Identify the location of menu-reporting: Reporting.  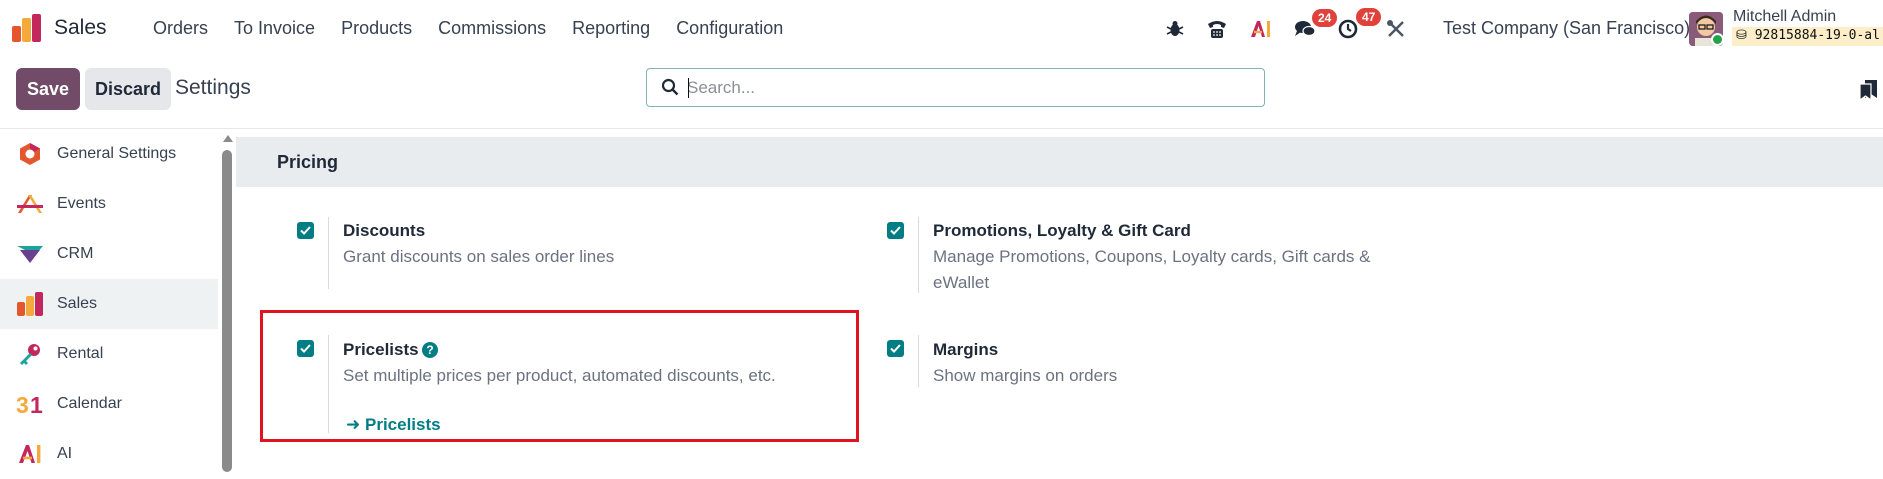
(611, 28).